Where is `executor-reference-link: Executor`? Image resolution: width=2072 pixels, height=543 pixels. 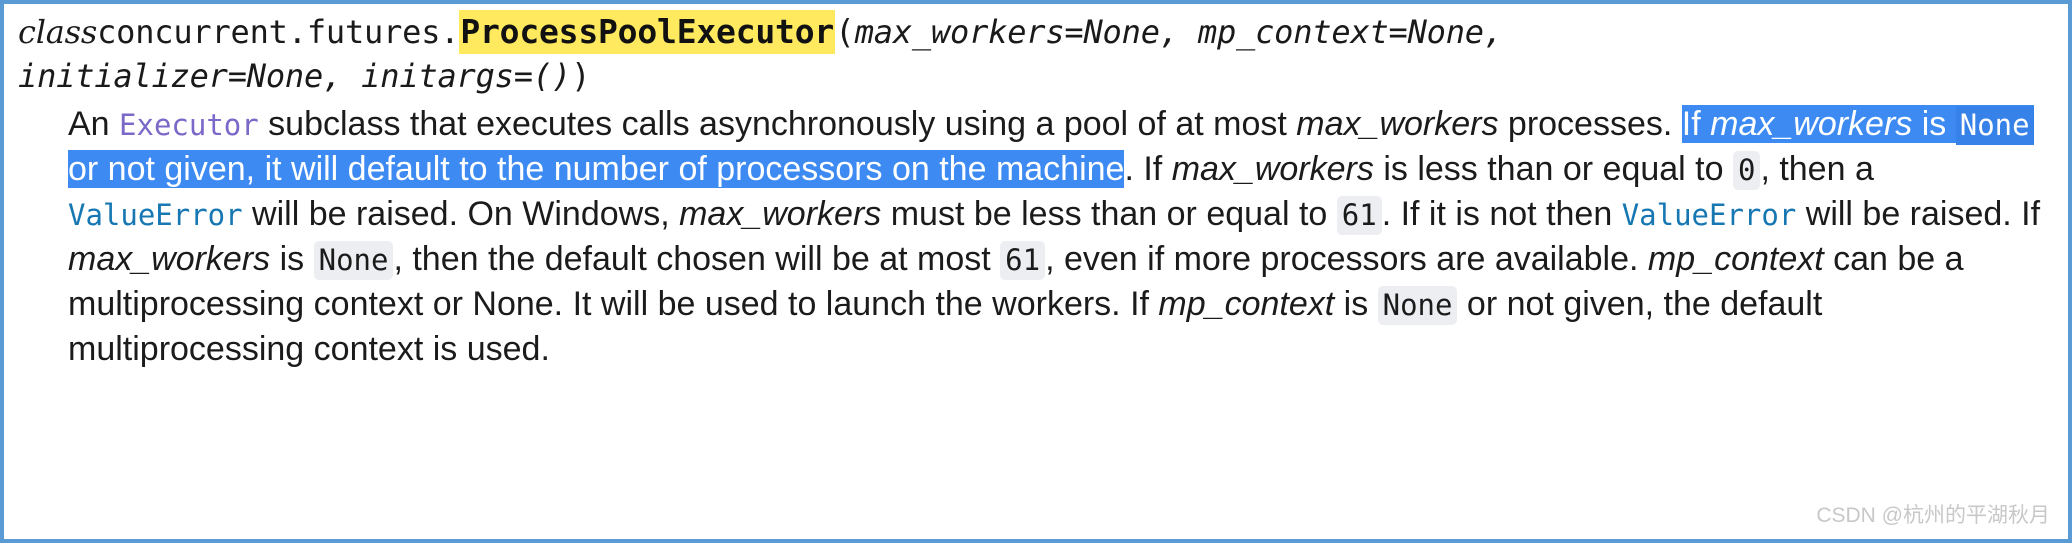
executor-reference-link: Executor is located at coordinates (189, 125).